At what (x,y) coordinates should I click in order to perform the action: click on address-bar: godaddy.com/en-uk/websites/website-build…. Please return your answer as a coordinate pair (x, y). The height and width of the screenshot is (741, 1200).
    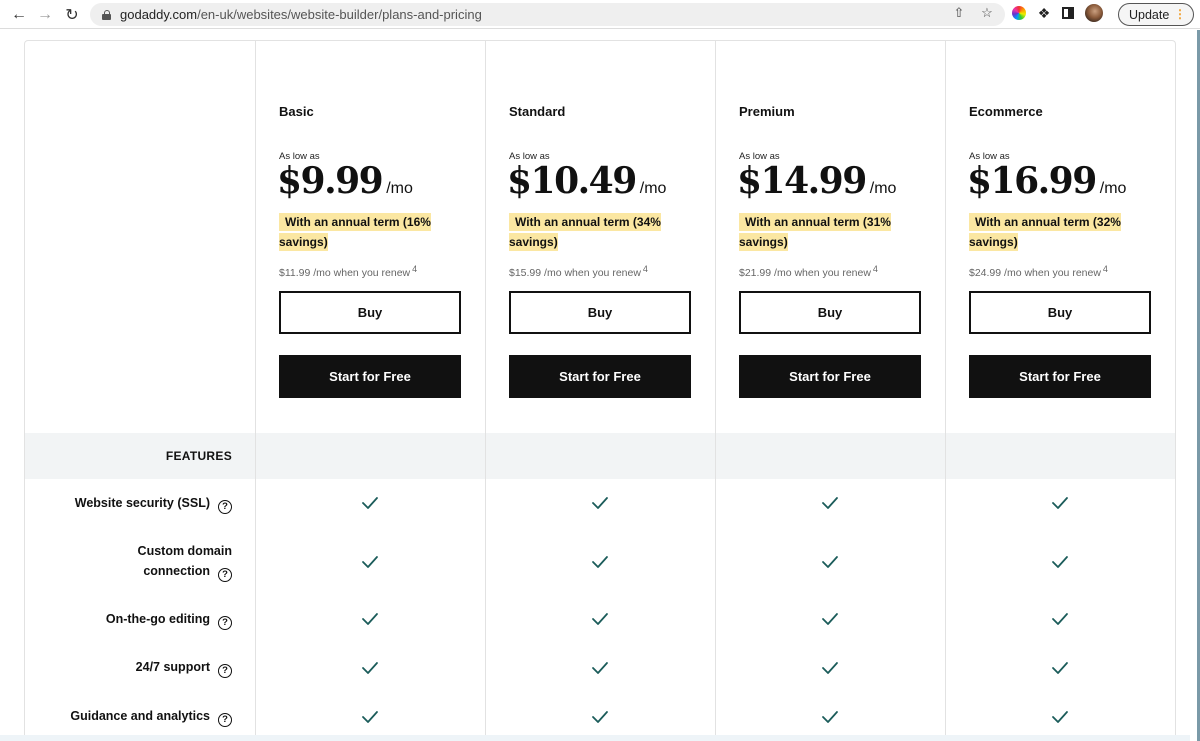
    Looking at the image, I should click on (547, 14).